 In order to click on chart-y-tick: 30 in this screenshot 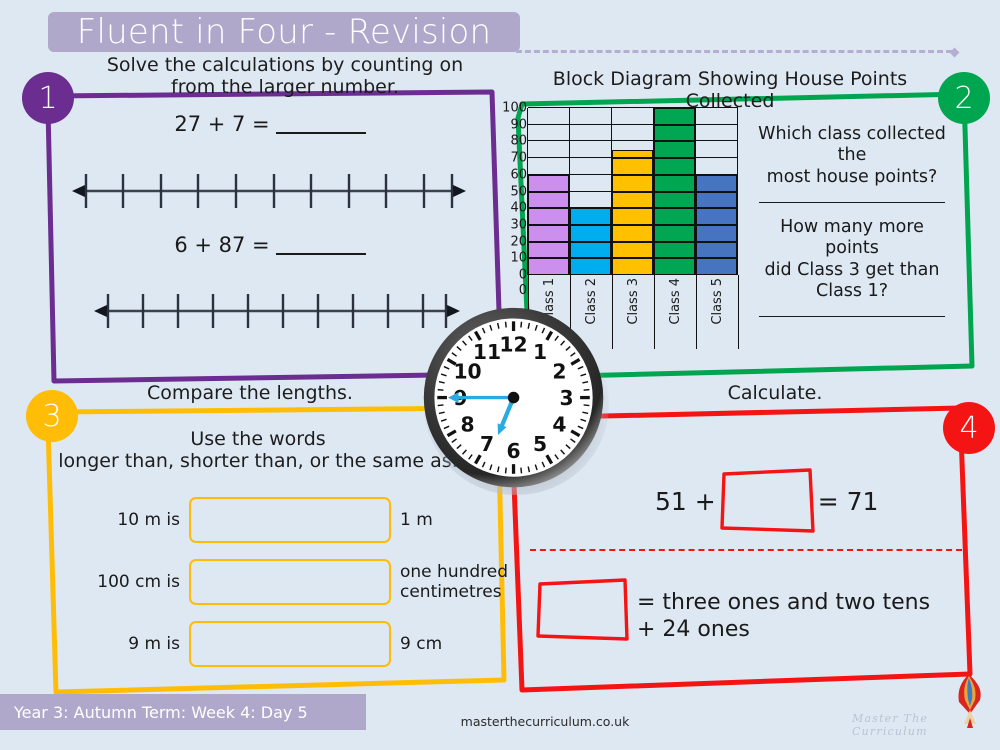, I will do `click(518, 225)`.